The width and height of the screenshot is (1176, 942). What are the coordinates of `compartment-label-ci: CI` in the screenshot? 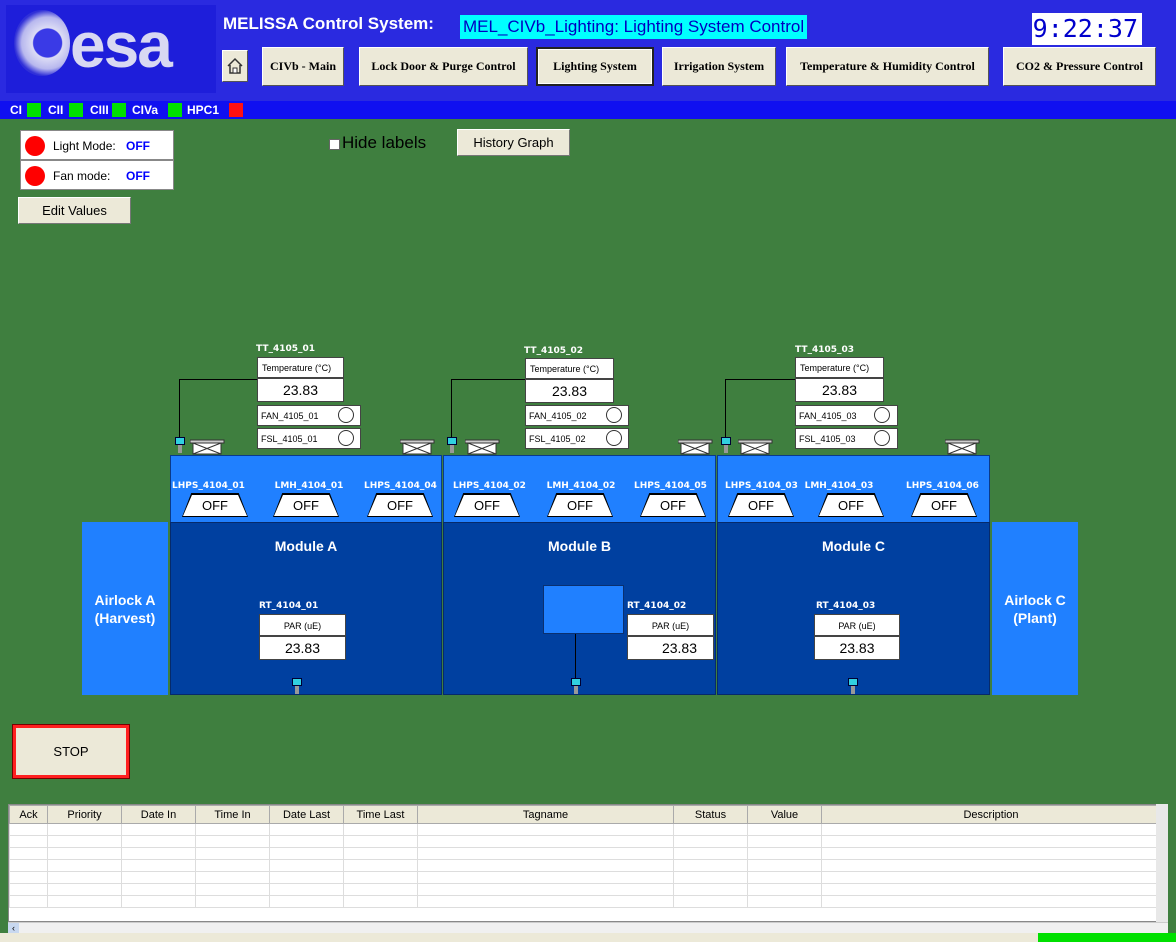 It's located at (16, 110).